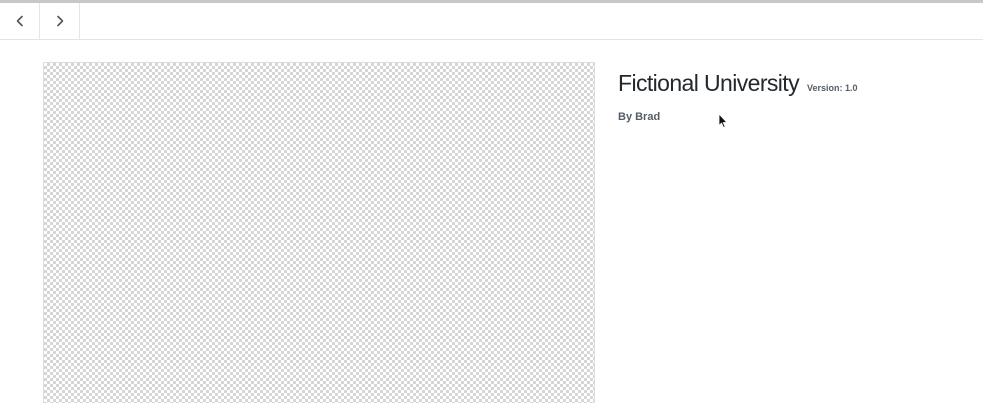  I want to click on theme-name: Fictional University, so click(709, 83).